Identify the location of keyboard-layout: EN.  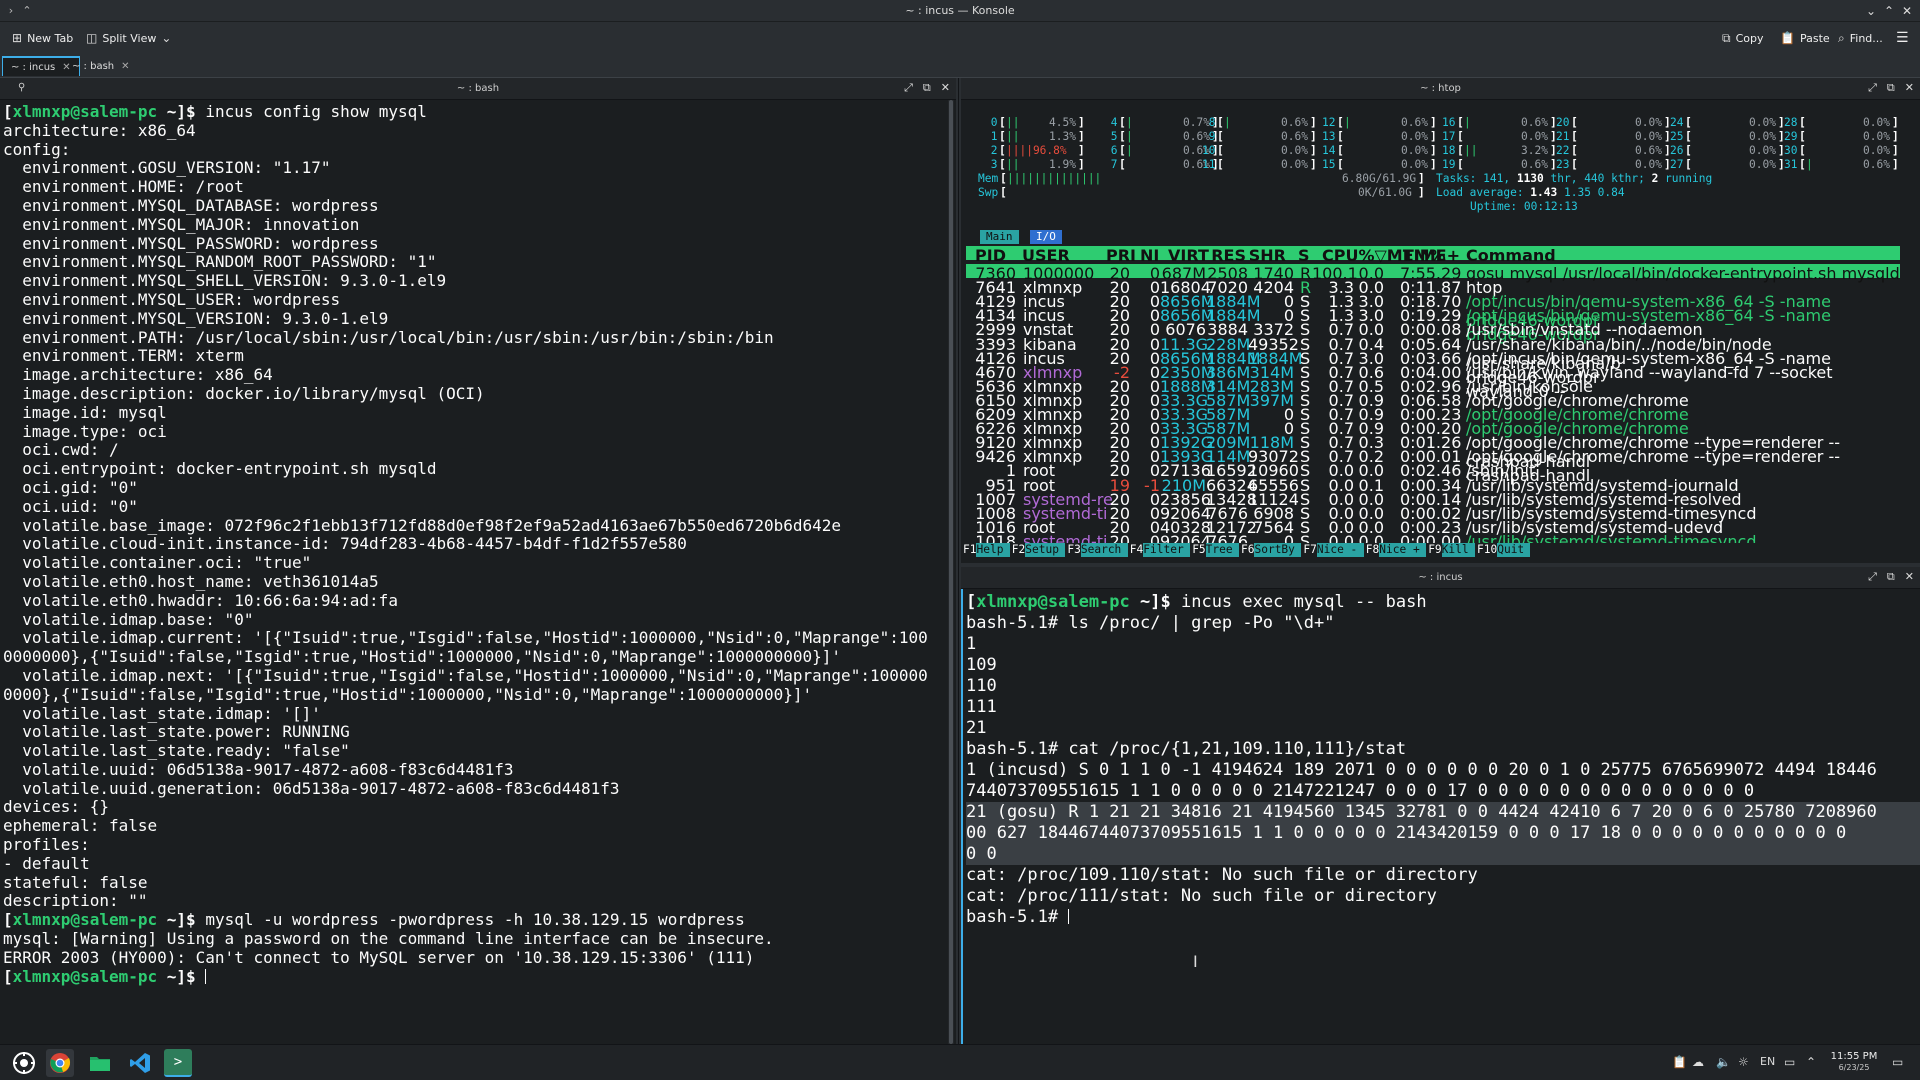
(1767, 1061).